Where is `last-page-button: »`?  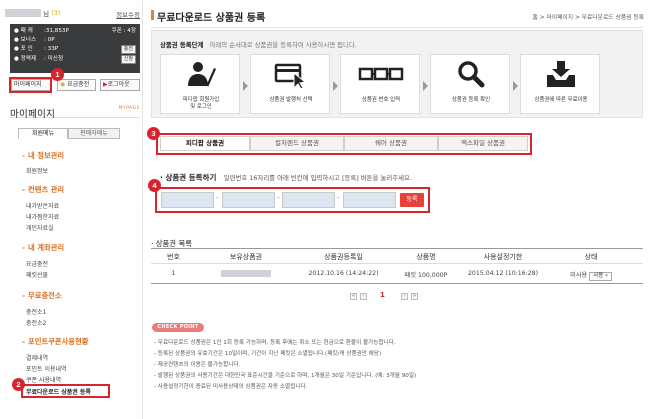 last-page-button: » is located at coordinates (414, 296).